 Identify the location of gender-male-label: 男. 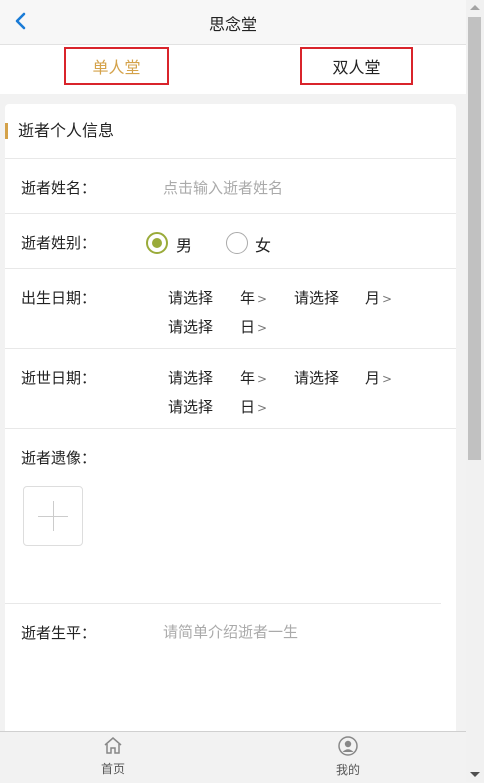
(184, 244).